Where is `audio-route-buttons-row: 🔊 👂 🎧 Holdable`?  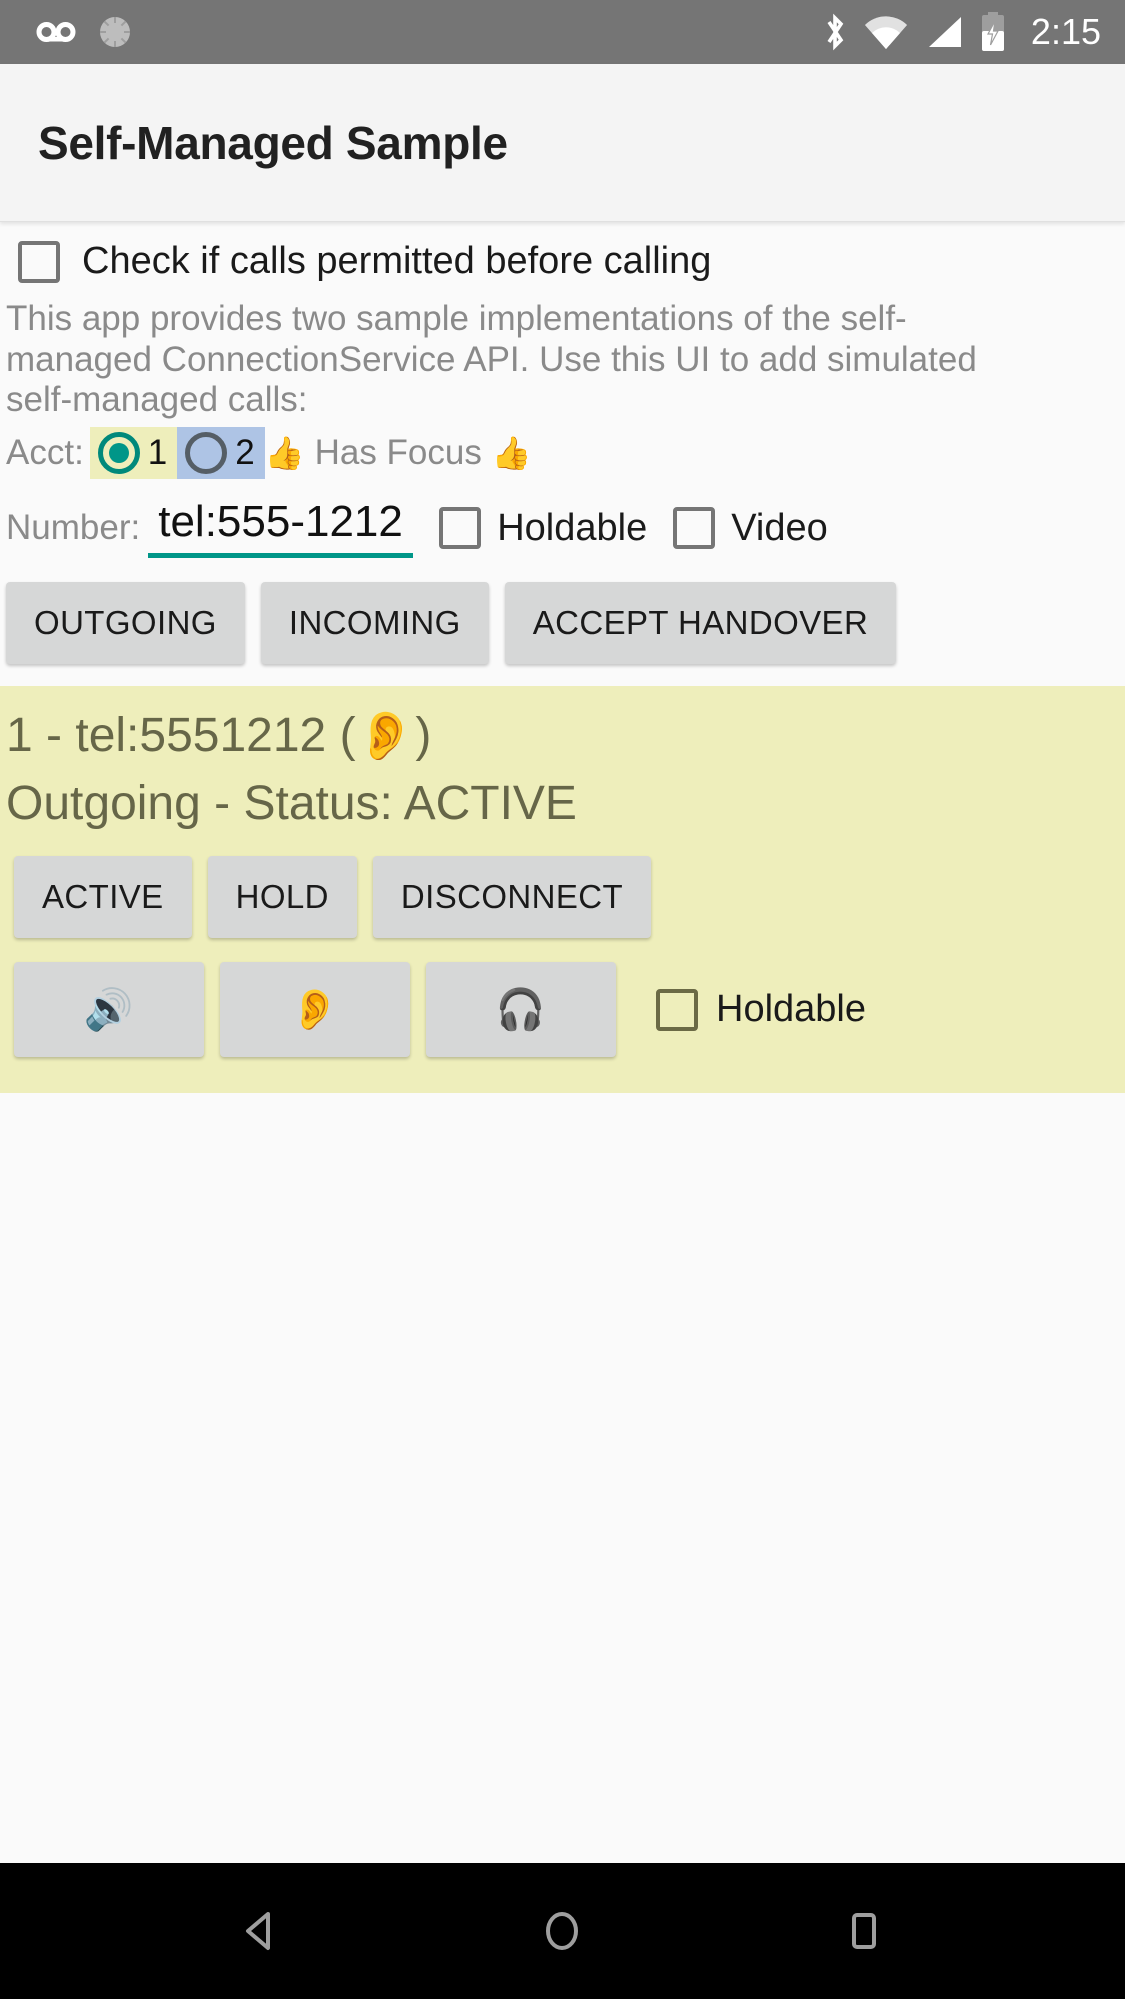 audio-route-buttons-row: 🔊 👂 🎧 Holdable is located at coordinates (562, 1007).